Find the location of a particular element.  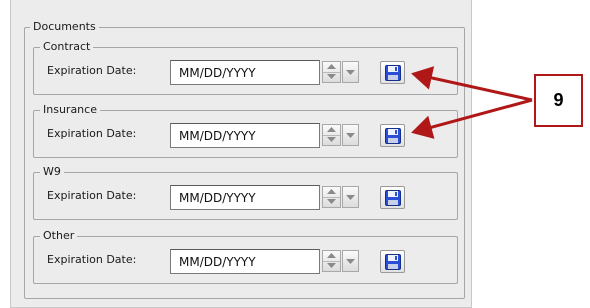

callout-arrows is located at coordinates (472, 102).